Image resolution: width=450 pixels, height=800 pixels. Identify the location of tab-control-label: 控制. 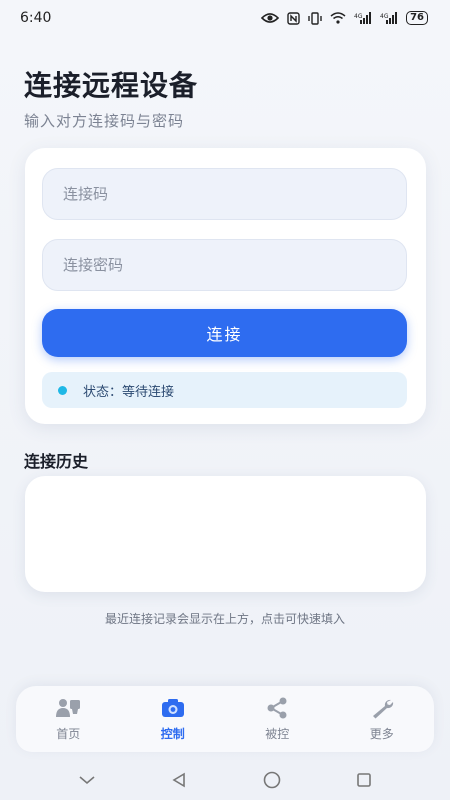
(172, 733).